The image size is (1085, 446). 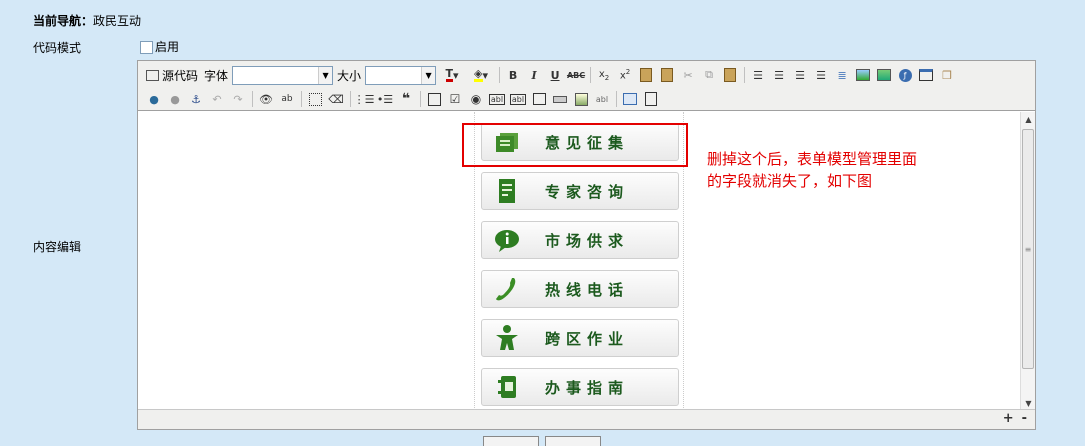 I want to click on form-icon, so click(x=434, y=99).